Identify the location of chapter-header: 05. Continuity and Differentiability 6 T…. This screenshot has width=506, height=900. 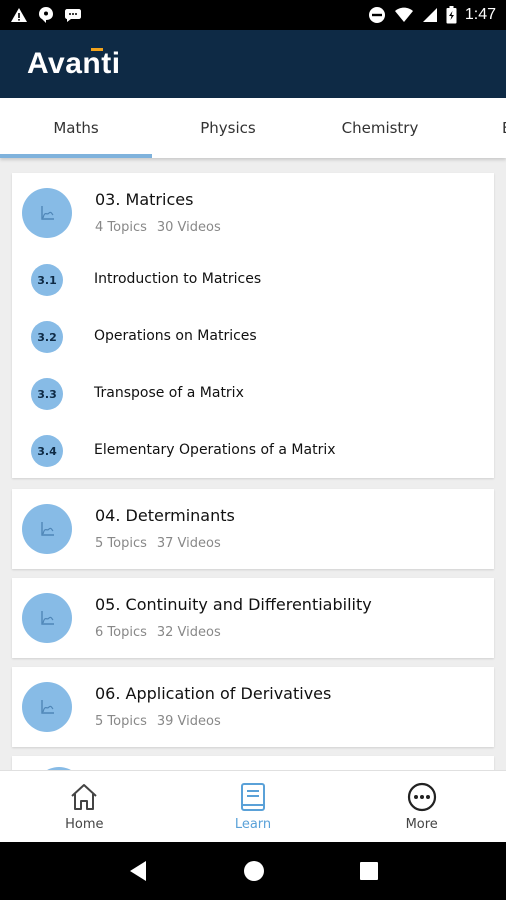
(253, 618).